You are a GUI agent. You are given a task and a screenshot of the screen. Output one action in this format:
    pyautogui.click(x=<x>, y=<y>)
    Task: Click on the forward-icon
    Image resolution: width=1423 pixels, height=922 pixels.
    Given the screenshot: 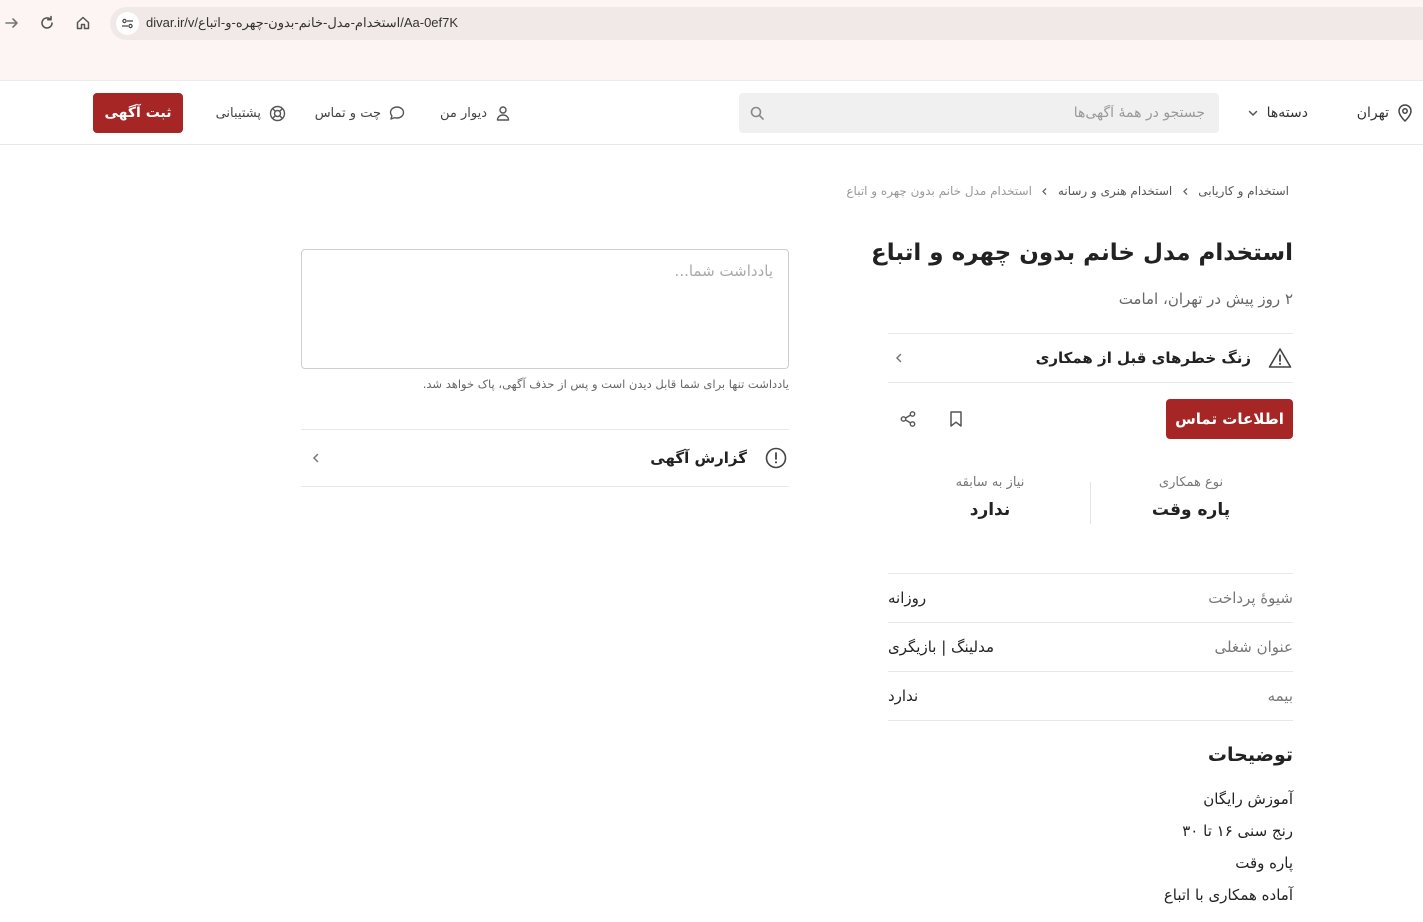 What is the action you would take?
    pyautogui.click(x=12, y=23)
    